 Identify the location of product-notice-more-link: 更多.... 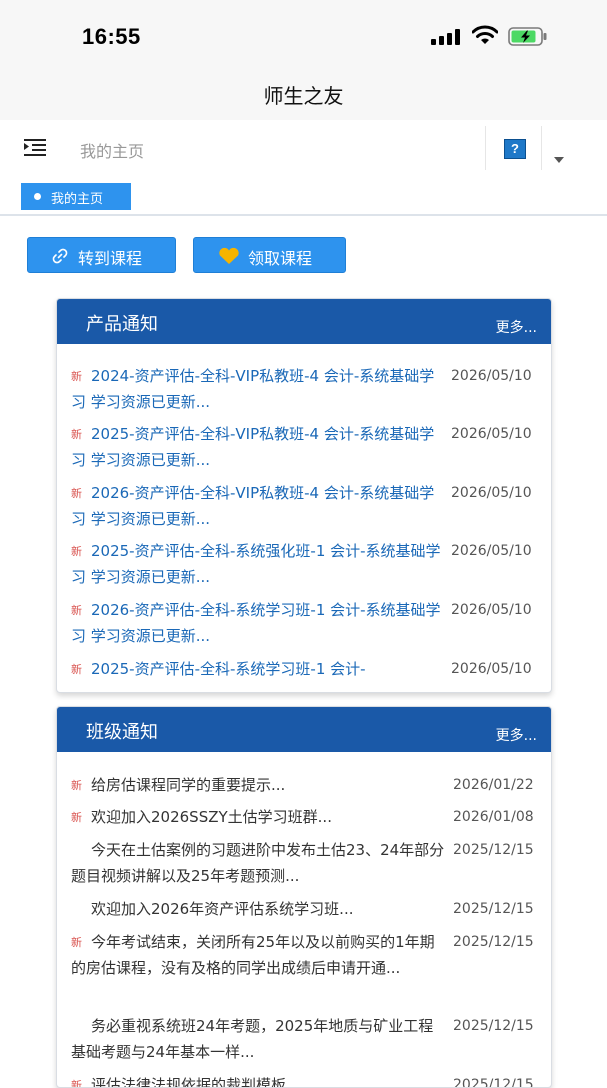
(516, 327).